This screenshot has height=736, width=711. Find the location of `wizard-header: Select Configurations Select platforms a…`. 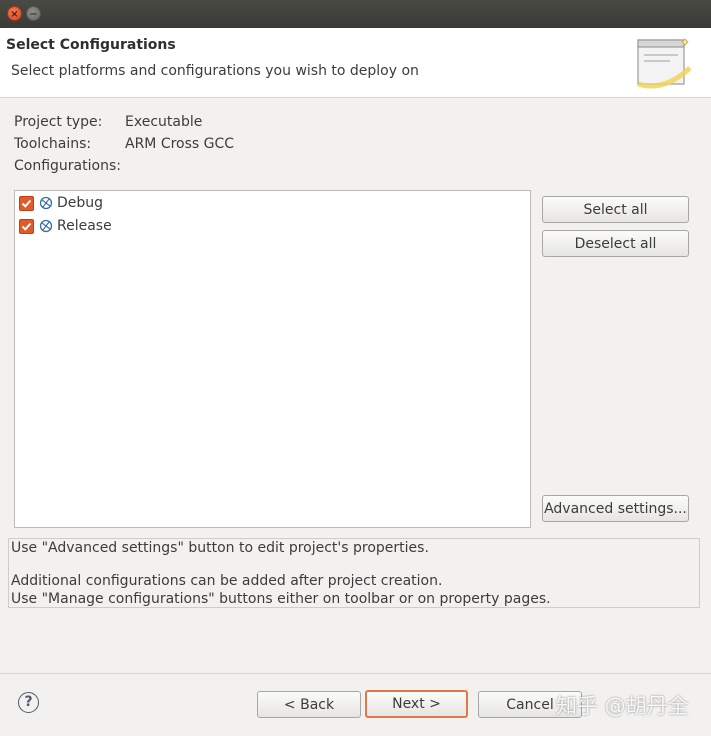

wizard-header: Select Configurations Select platforms a… is located at coordinates (355, 63).